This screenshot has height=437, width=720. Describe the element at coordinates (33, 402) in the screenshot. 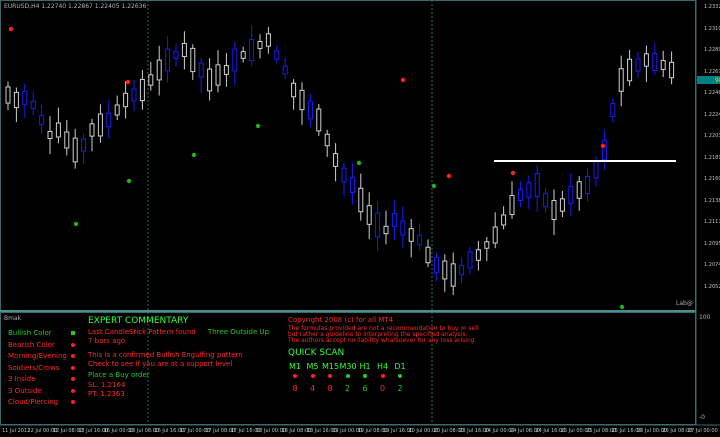

I see `pattern-label: Cloud/Piercing` at that location.